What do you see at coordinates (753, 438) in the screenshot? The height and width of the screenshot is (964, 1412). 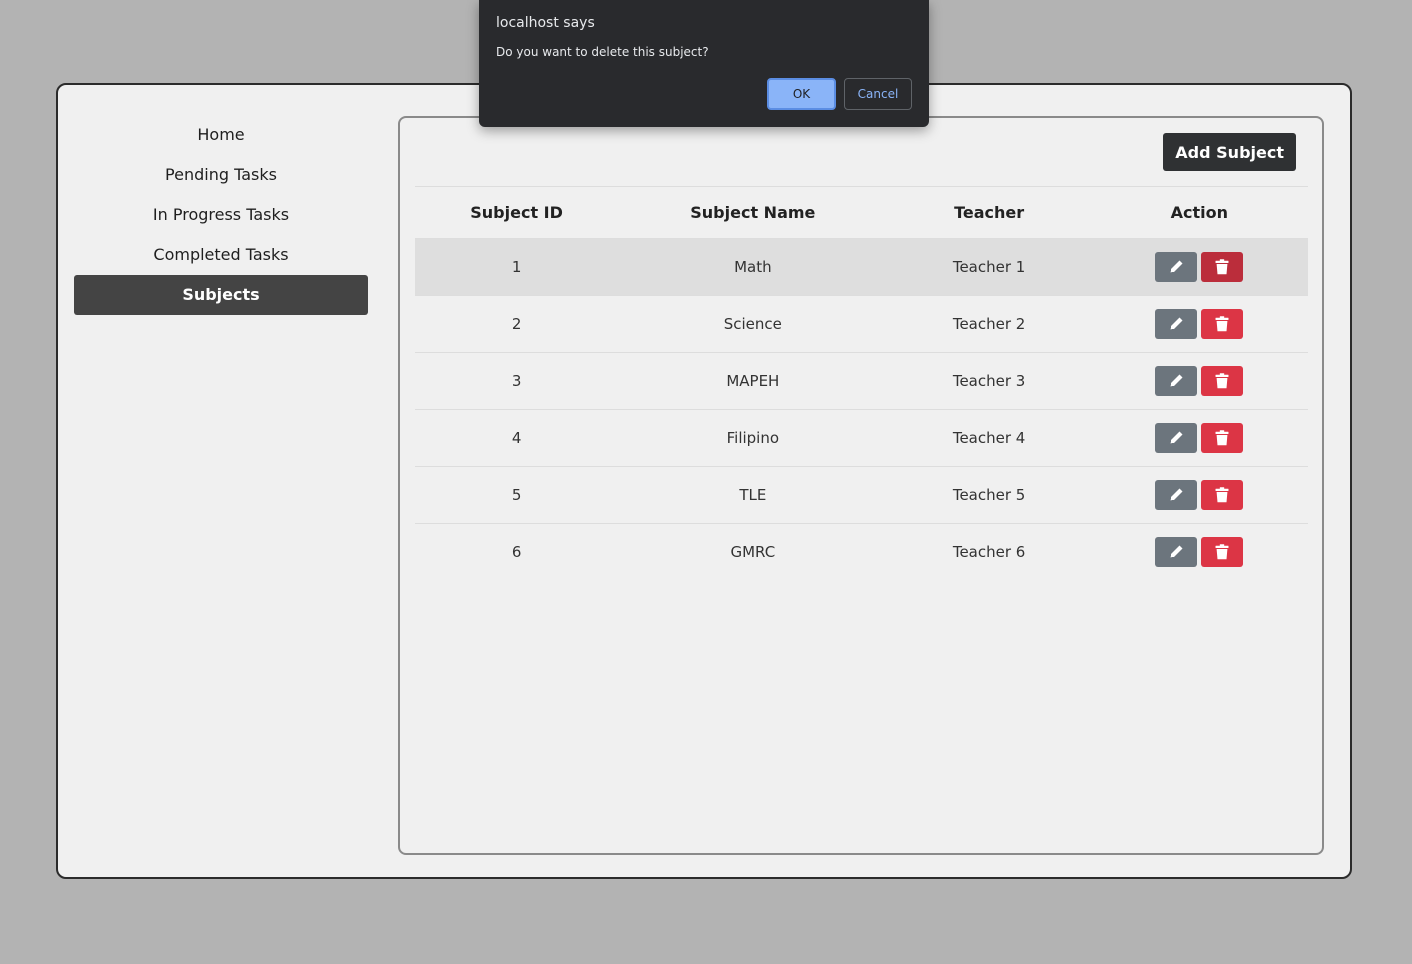 I see `subject-name-cell: Filipino` at bounding box center [753, 438].